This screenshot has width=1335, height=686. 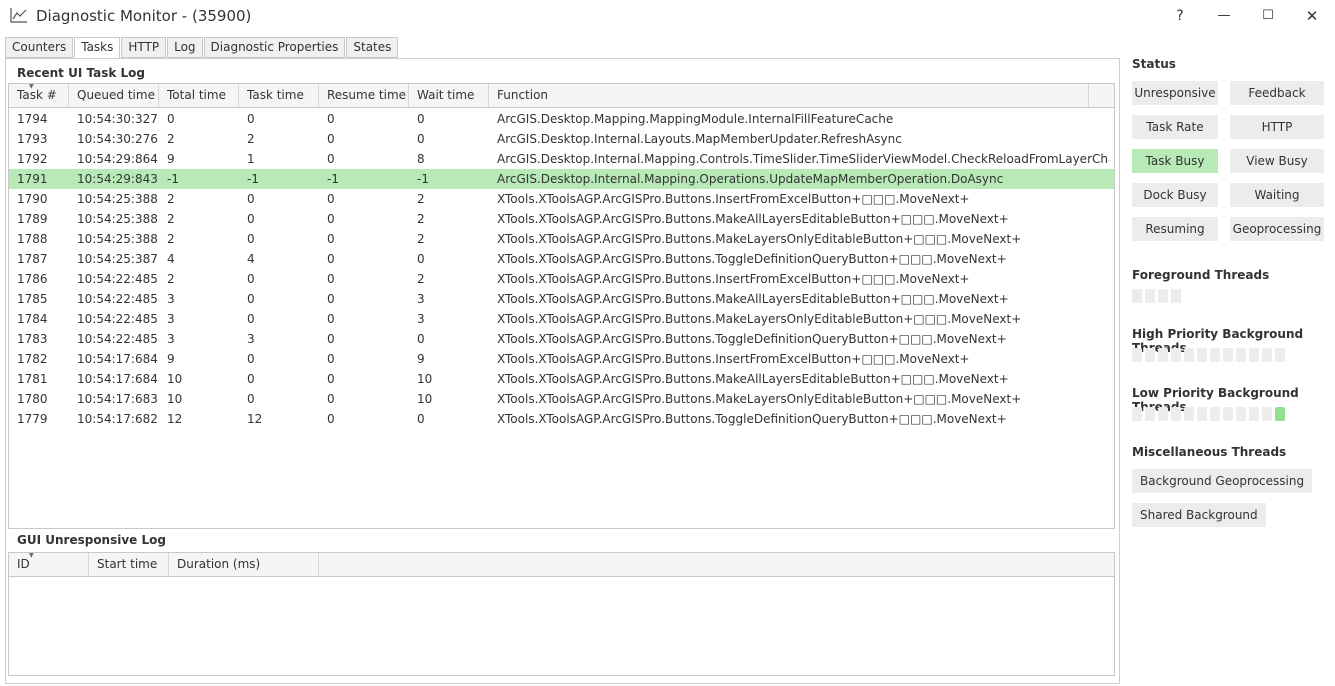 What do you see at coordinates (1175, 229) in the screenshot?
I see `status-resuming: Resuming` at bounding box center [1175, 229].